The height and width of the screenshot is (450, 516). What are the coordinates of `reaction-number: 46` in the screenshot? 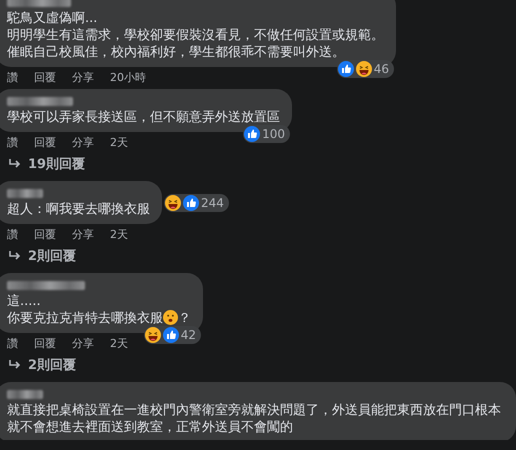 It's located at (381, 69).